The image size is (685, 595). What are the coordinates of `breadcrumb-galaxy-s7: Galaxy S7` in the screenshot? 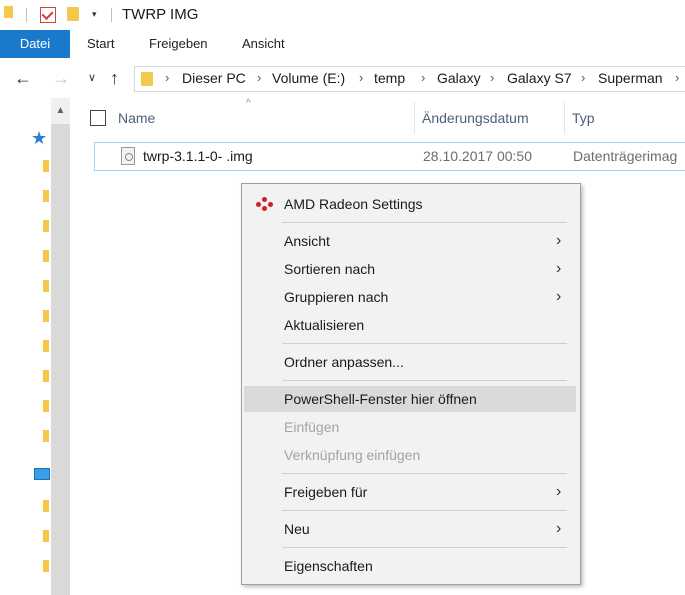 It's located at (539, 78).